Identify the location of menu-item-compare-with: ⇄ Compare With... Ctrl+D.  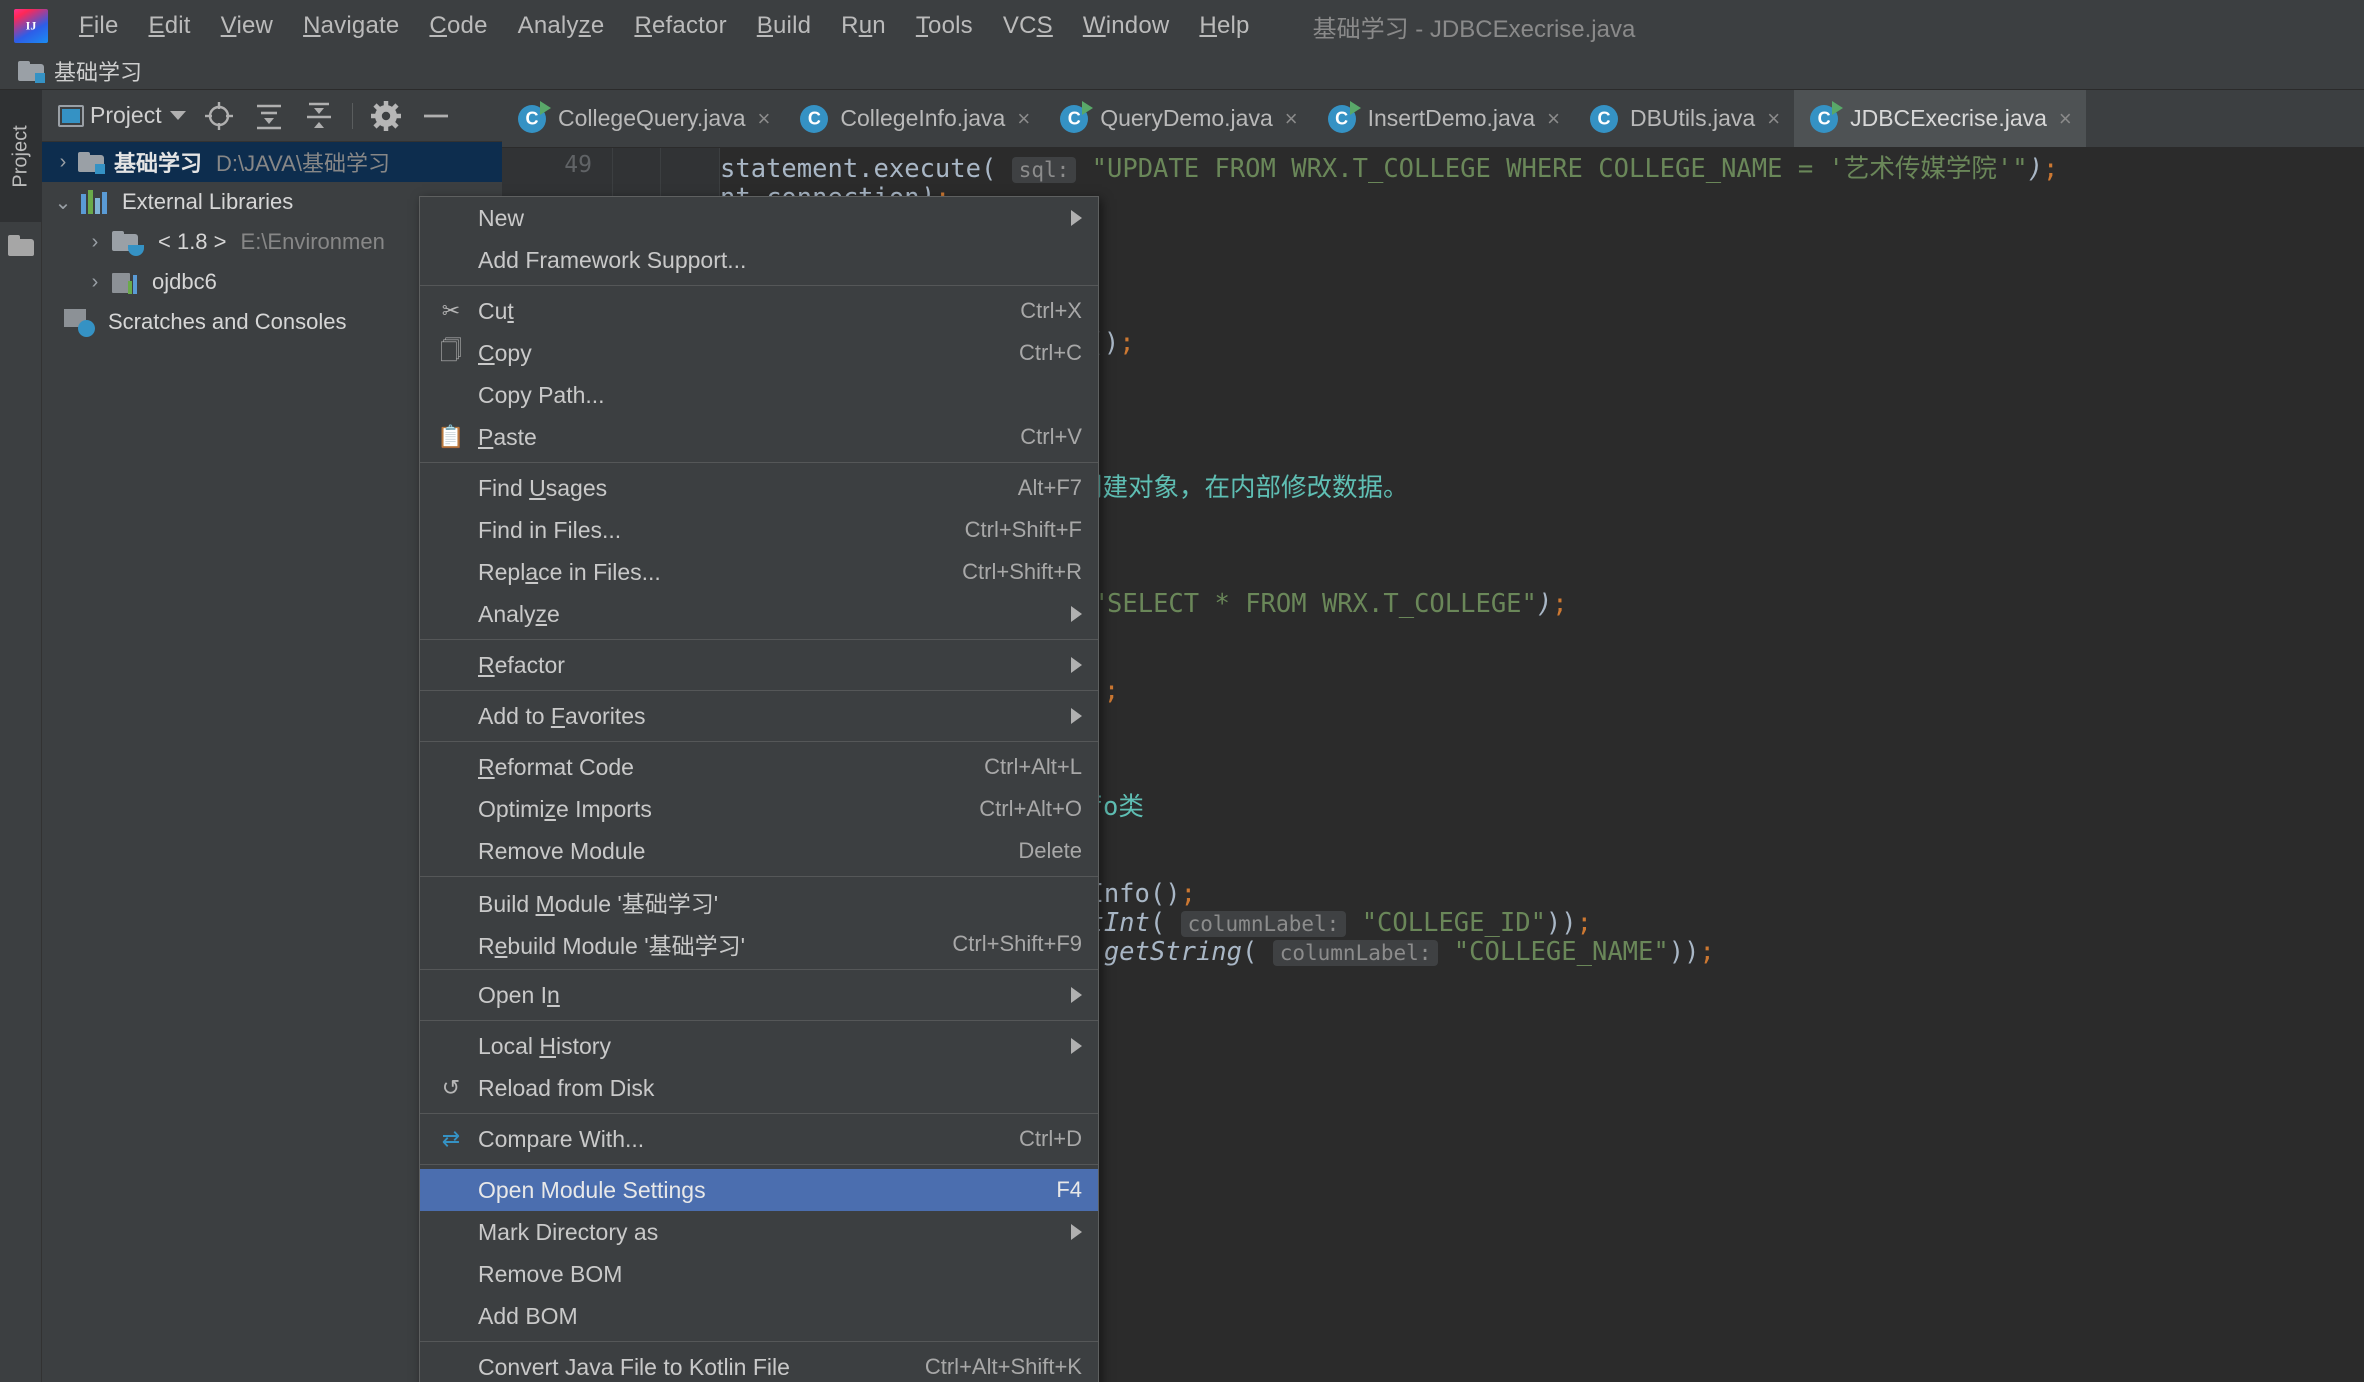
(759, 1139).